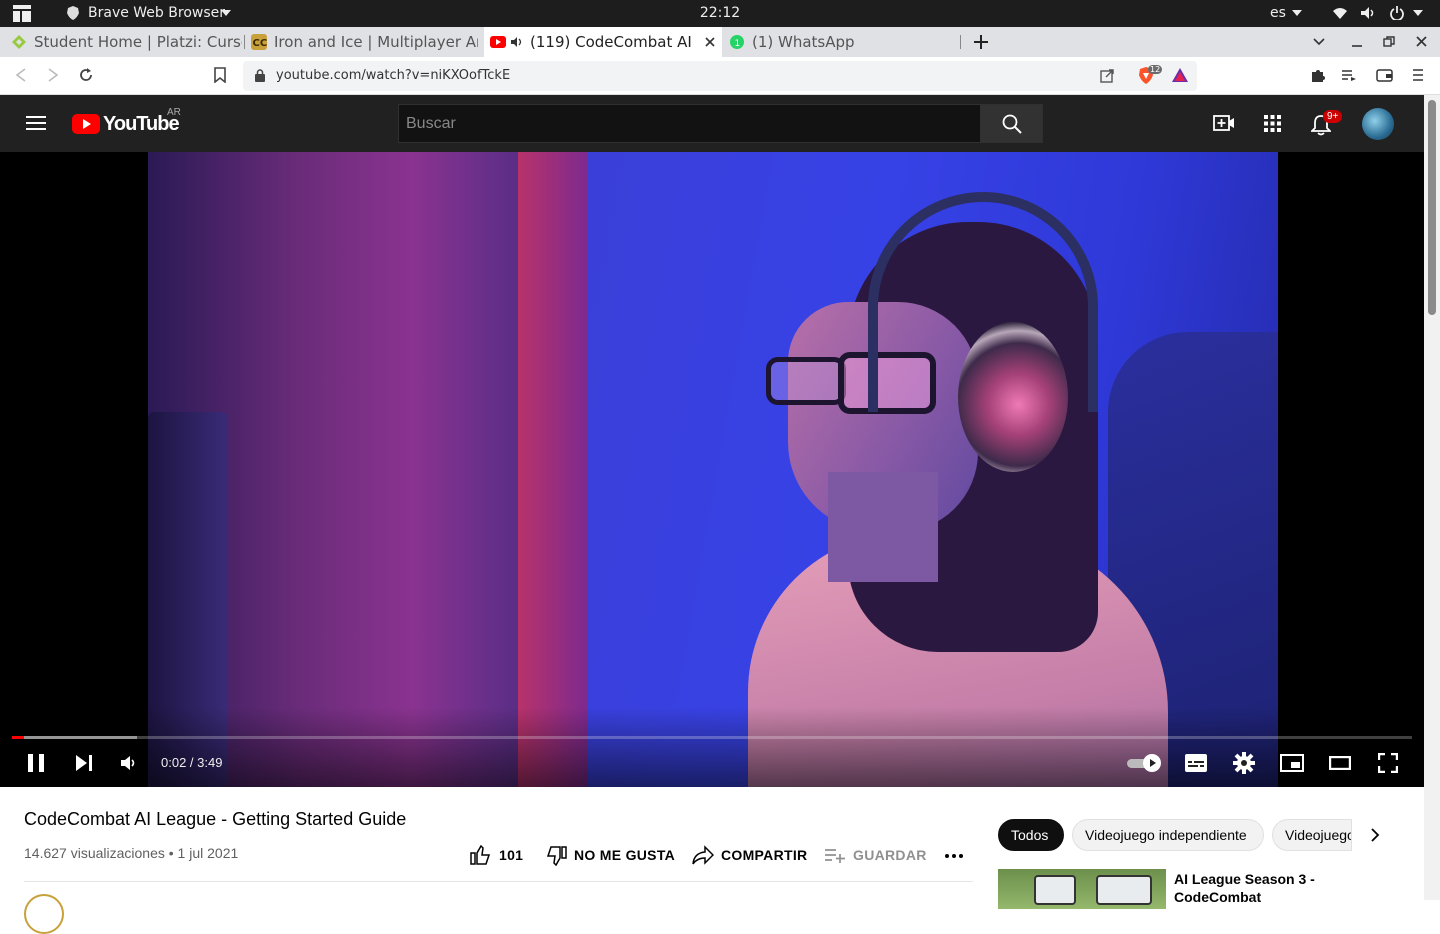 This screenshot has height=934, width=1440. What do you see at coordinates (1418, 75) in the screenshot?
I see `menu-icon` at bounding box center [1418, 75].